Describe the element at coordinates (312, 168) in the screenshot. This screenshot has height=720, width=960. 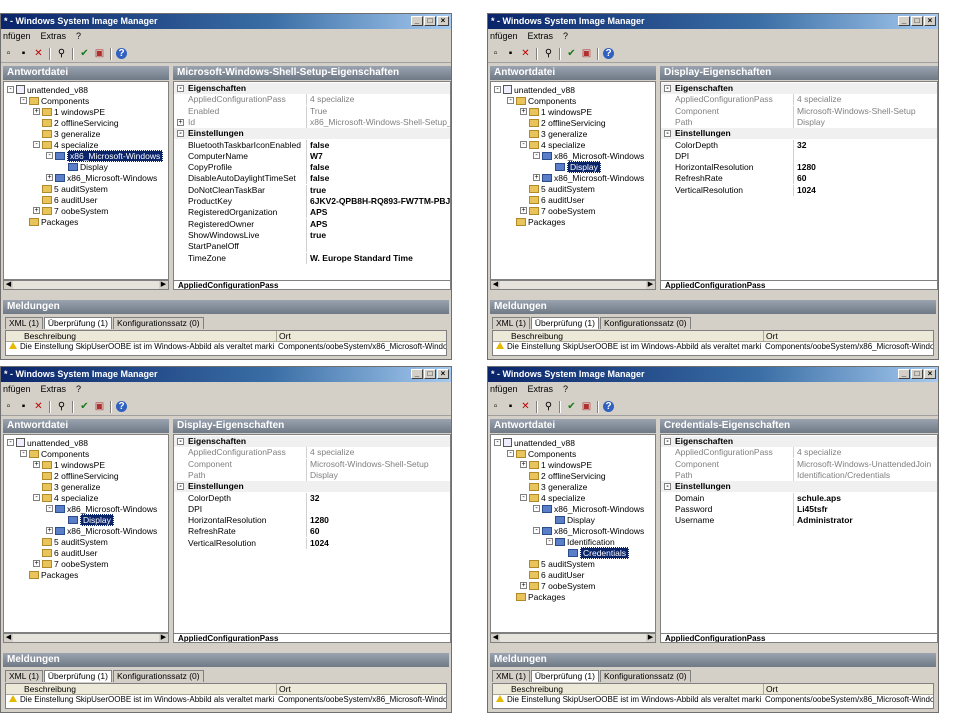
I see `property-row: CopyProfile false` at that location.